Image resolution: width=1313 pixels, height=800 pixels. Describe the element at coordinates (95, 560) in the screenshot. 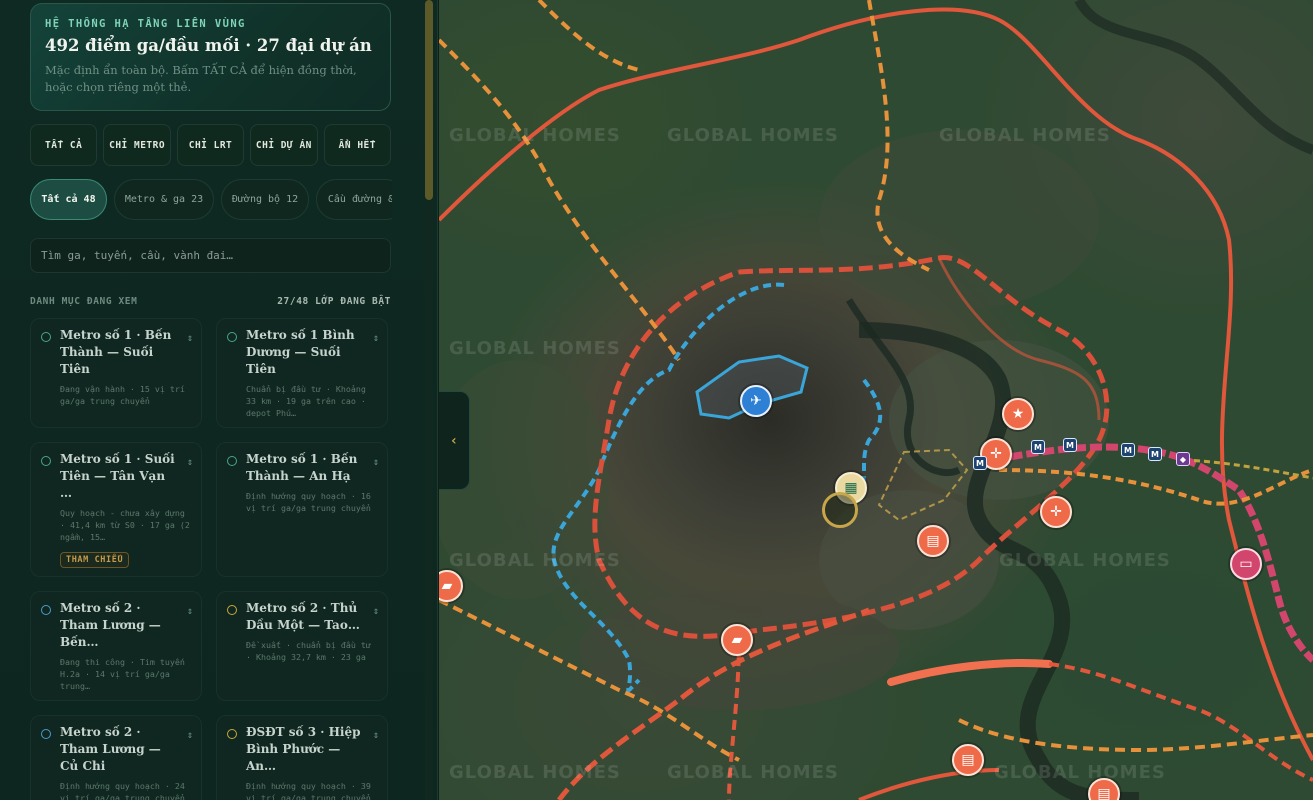

I see `reference-tag: THAM CHIẾU` at that location.